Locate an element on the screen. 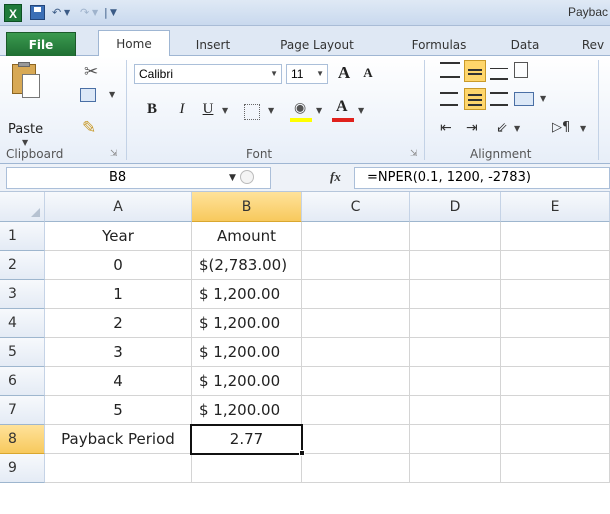 This screenshot has height=514, width=610. cell-c2 is located at coordinates (356, 265).